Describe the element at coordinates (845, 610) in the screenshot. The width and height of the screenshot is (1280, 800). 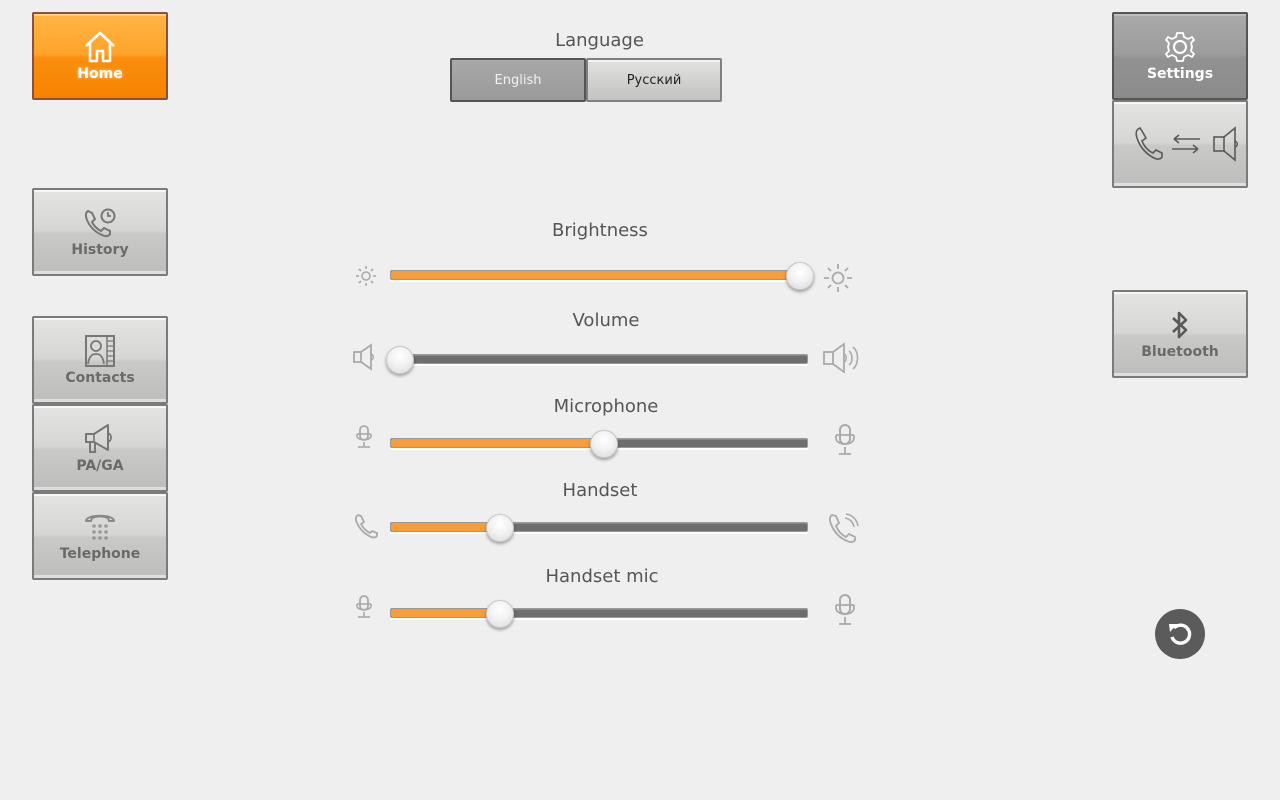
I see `handset-mic-large-icon` at that location.